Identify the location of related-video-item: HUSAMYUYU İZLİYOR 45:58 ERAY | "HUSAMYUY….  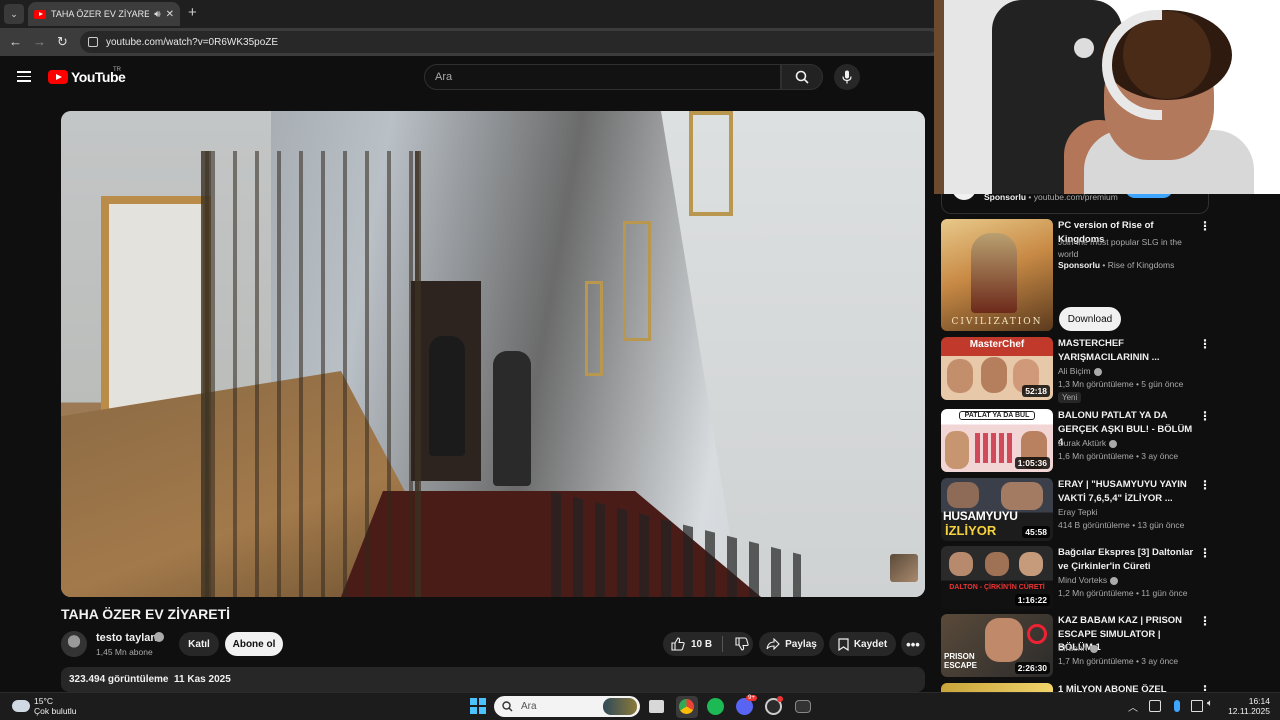
(1107, 509).